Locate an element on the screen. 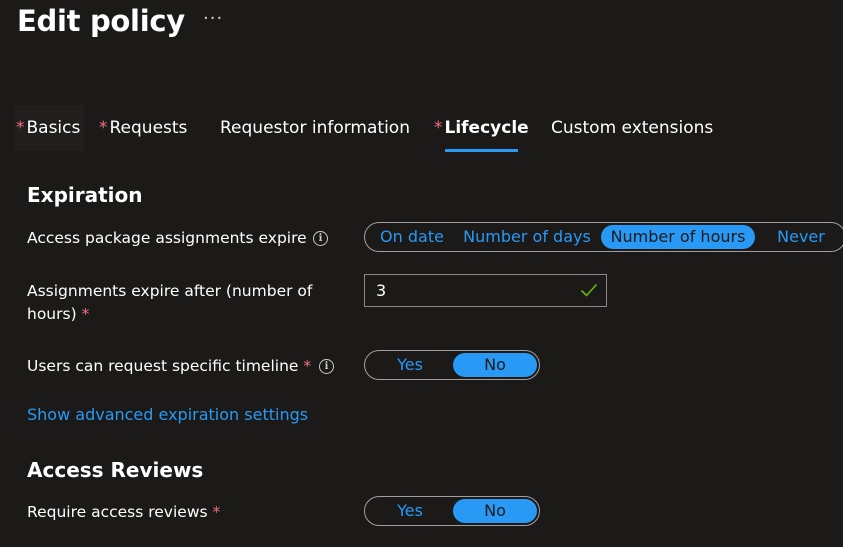 Image resolution: width=843 pixels, height=547 pixels. option-never: Never is located at coordinates (801, 237).